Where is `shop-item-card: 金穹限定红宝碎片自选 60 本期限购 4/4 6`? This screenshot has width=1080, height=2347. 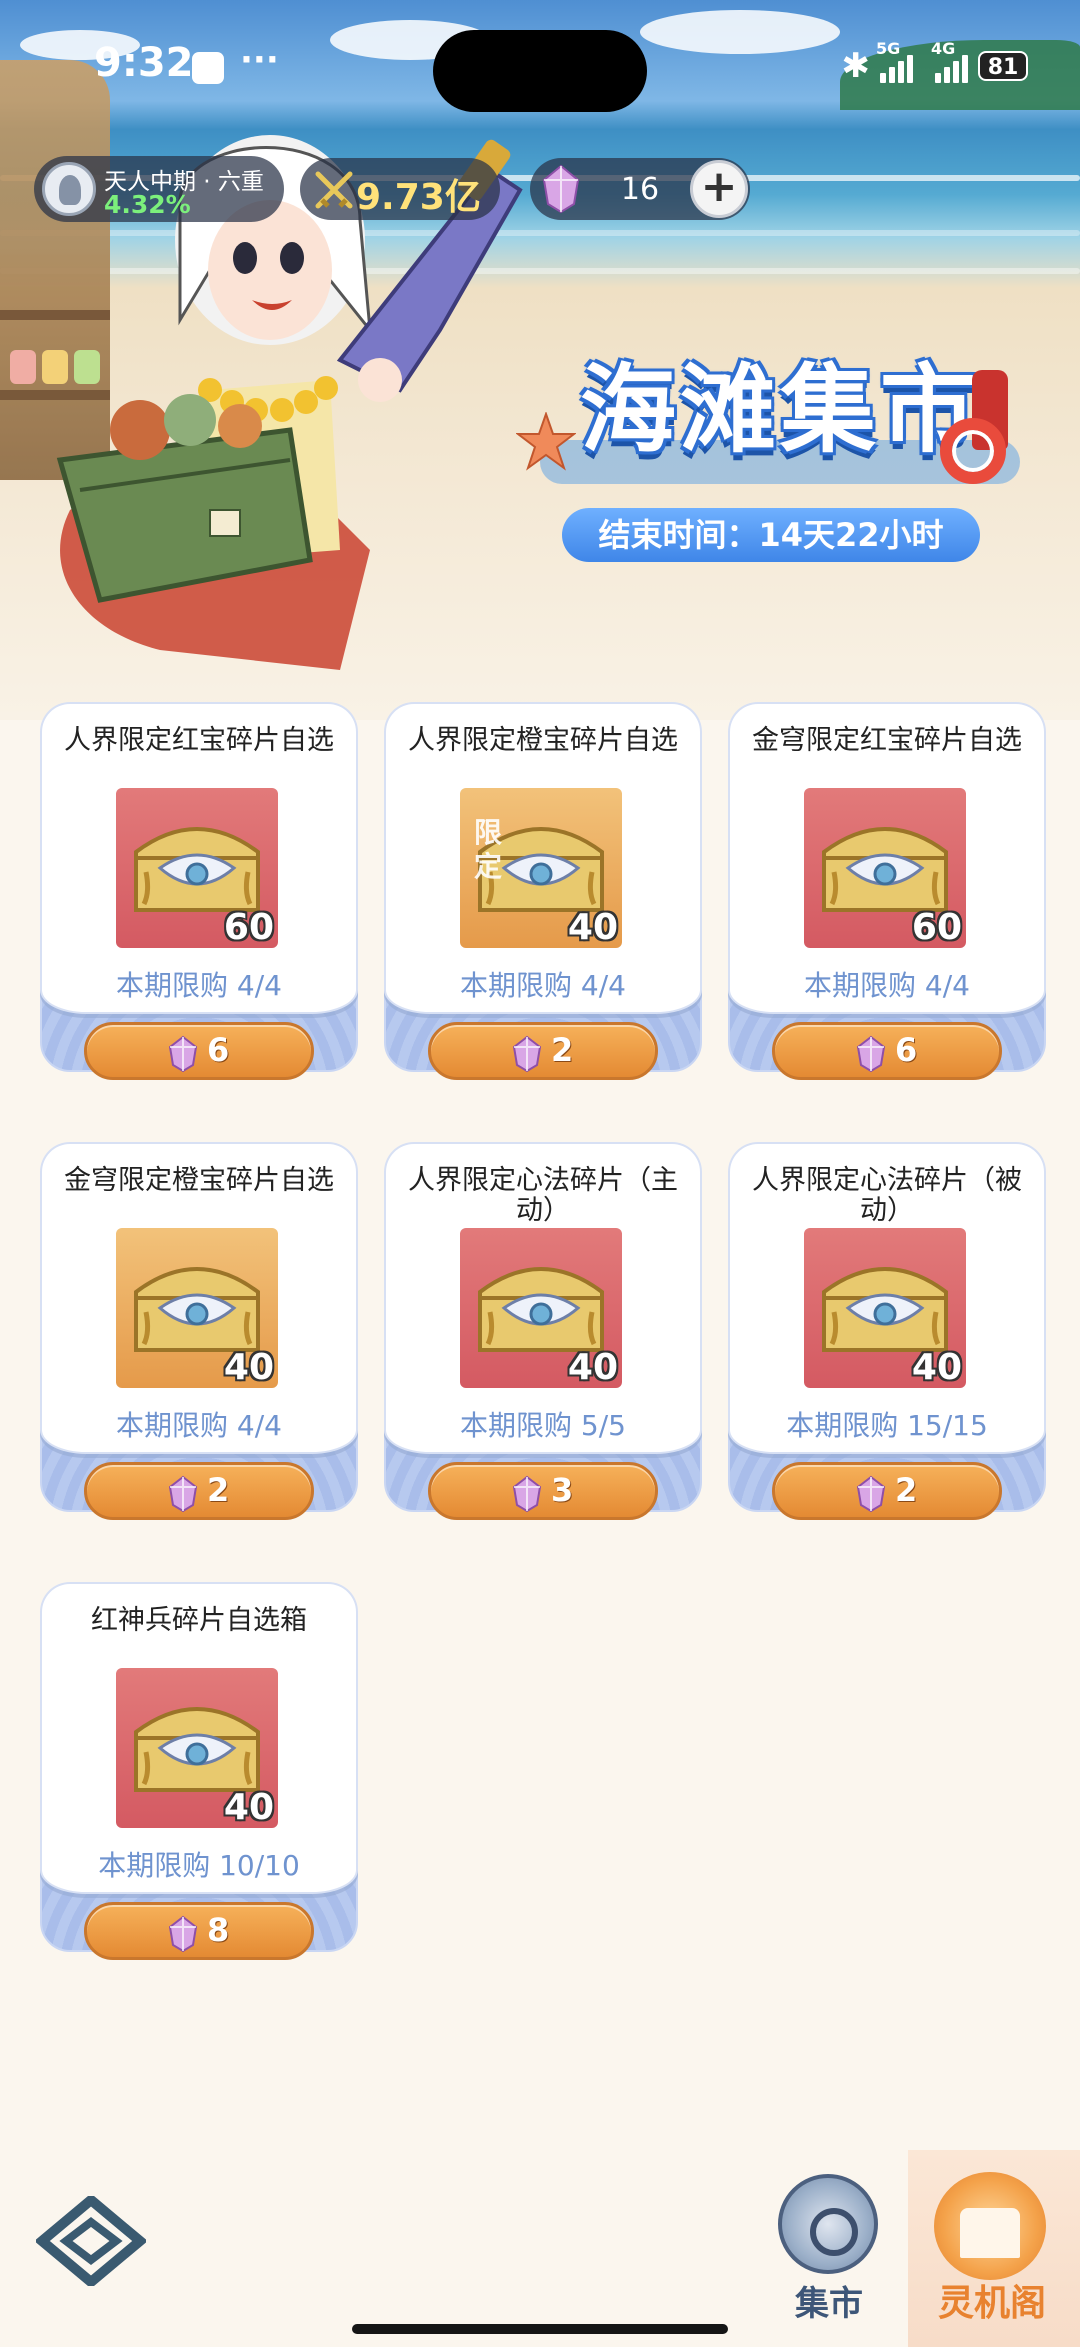
shop-item-card: 金穹限定红宝碎片自选 60 本期限购 4/4 6 is located at coordinates (887, 892).